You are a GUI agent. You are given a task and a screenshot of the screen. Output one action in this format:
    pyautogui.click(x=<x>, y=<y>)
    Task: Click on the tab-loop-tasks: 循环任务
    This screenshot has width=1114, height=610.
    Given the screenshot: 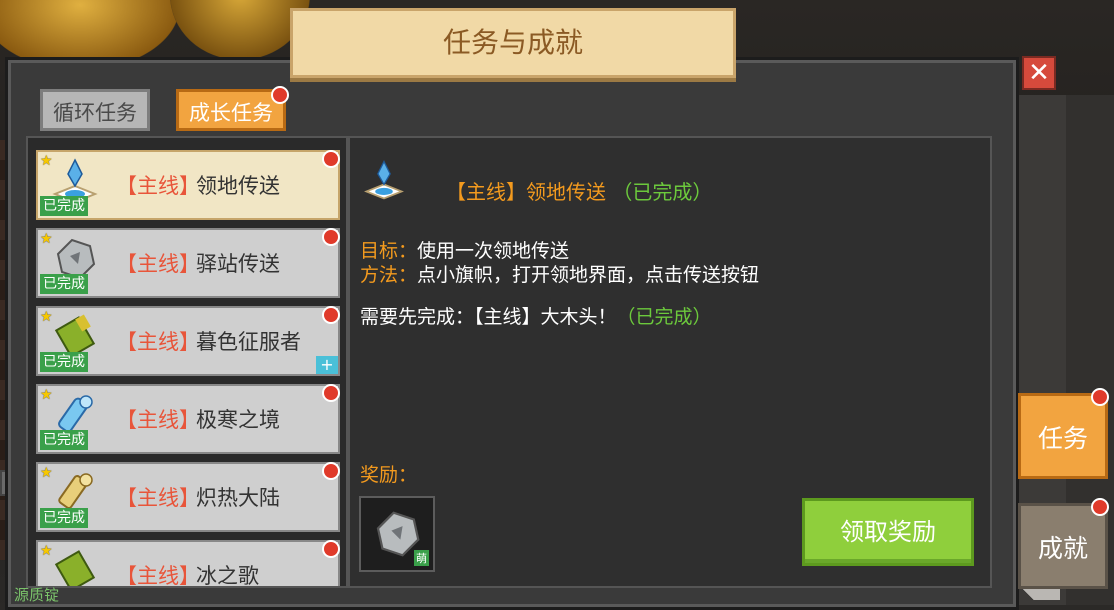 What is the action you would take?
    pyautogui.click(x=95, y=110)
    